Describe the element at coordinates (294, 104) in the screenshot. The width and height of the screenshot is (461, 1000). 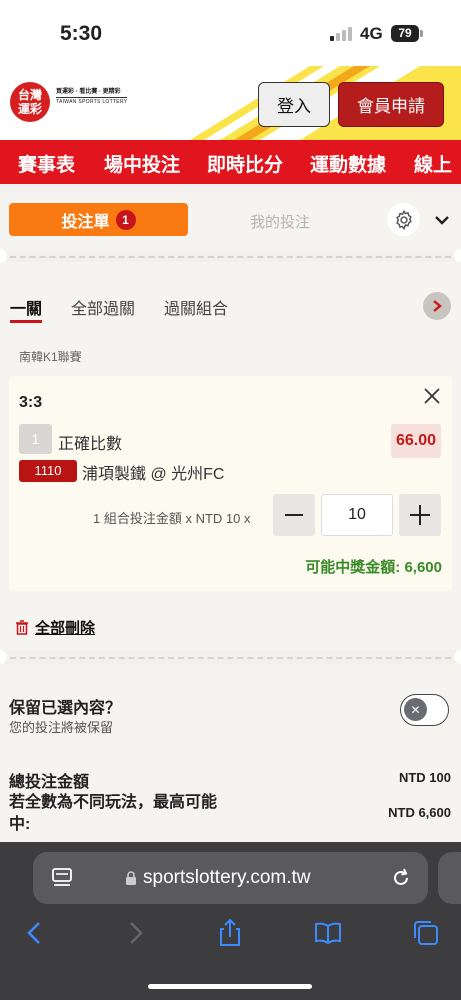
I see `login-button: 登入` at that location.